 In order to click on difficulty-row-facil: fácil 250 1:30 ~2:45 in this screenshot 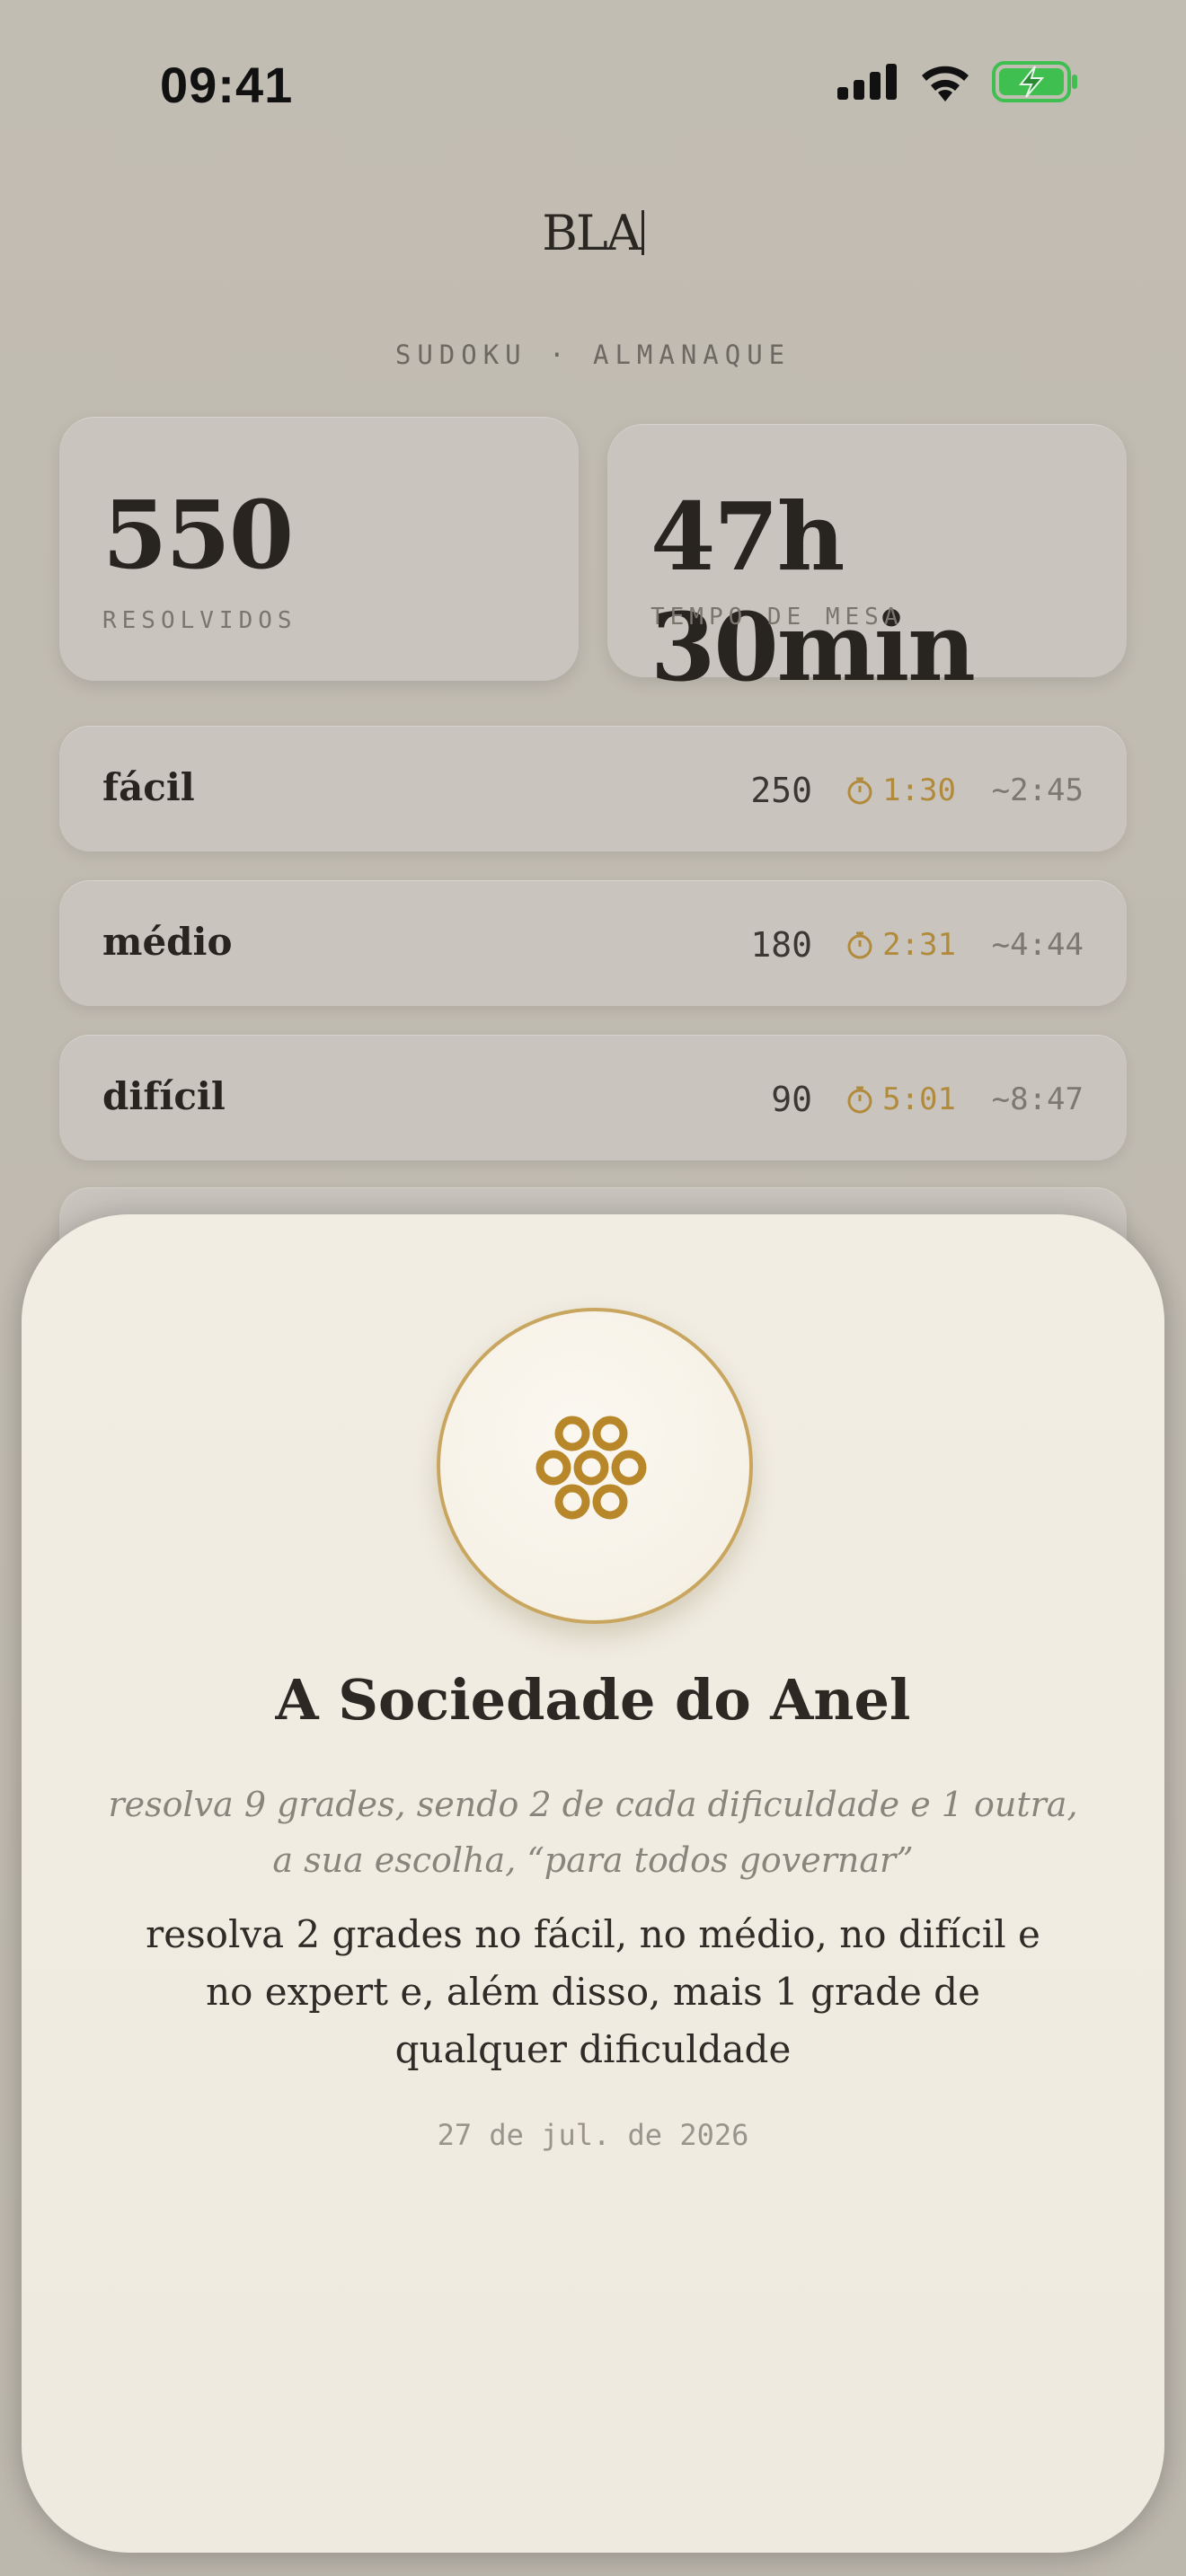, I will do `click(593, 788)`.